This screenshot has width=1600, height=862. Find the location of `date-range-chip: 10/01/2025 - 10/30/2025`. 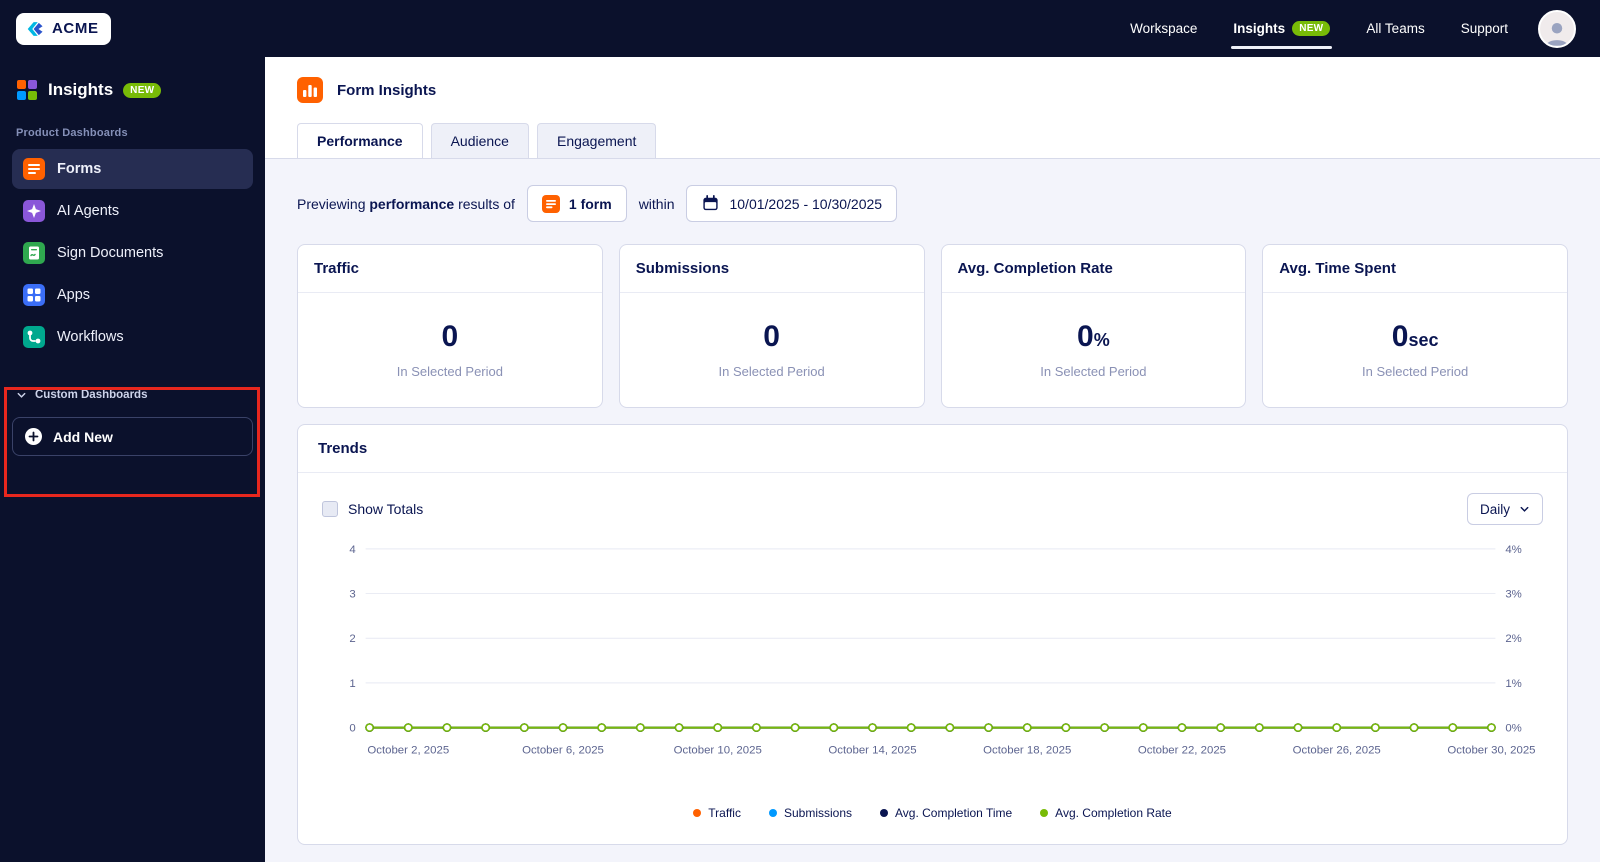

date-range-chip: 10/01/2025 - 10/30/2025 is located at coordinates (792, 203).